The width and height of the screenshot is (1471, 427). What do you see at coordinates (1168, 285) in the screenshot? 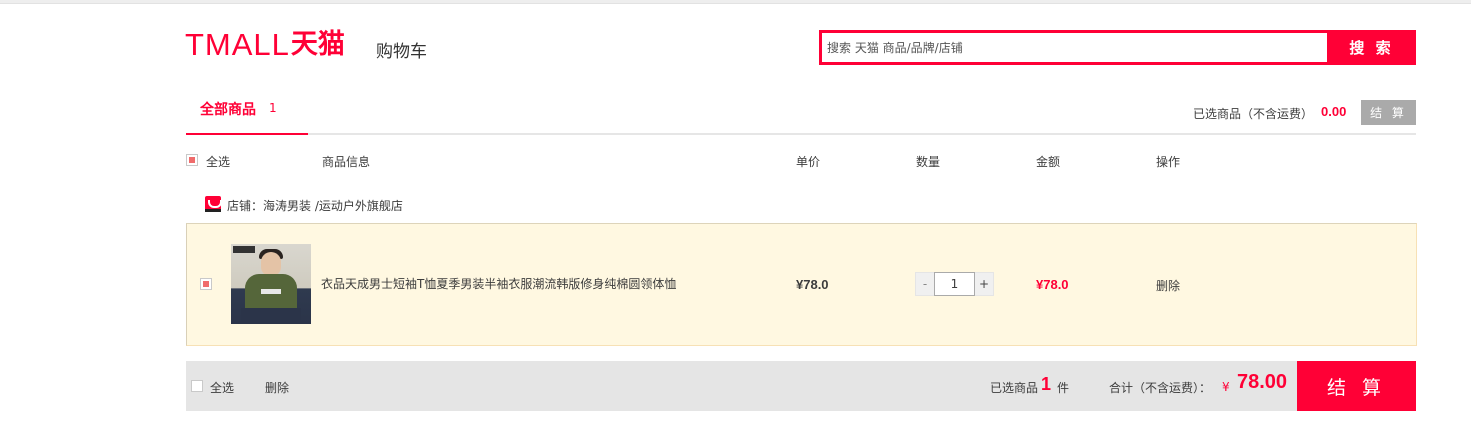
I see `item-delete-link: 删除` at bounding box center [1168, 285].